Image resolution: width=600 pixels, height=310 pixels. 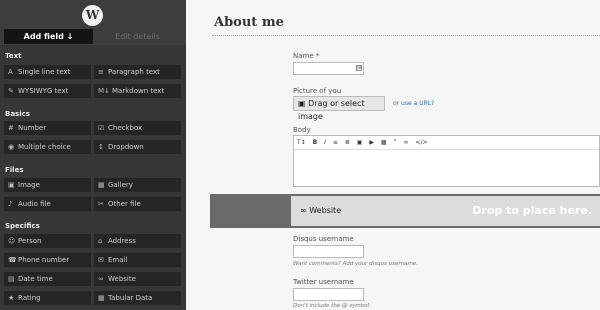 What do you see at coordinates (137, 279) in the screenshot?
I see `field-website: ∞ Website` at bounding box center [137, 279].